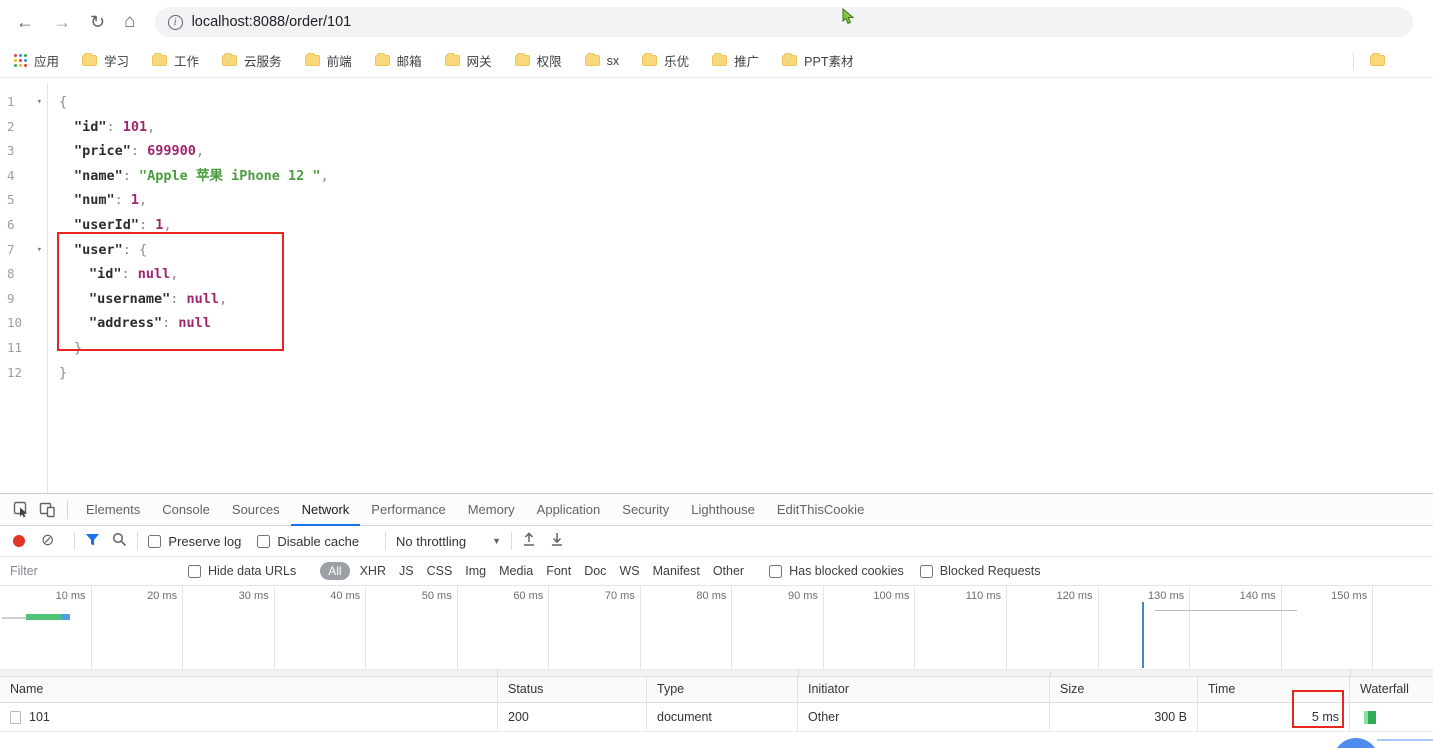 The height and width of the screenshot is (748, 1433). Describe the element at coordinates (15, 372) in the screenshot. I see `line-number: 12` at that location.